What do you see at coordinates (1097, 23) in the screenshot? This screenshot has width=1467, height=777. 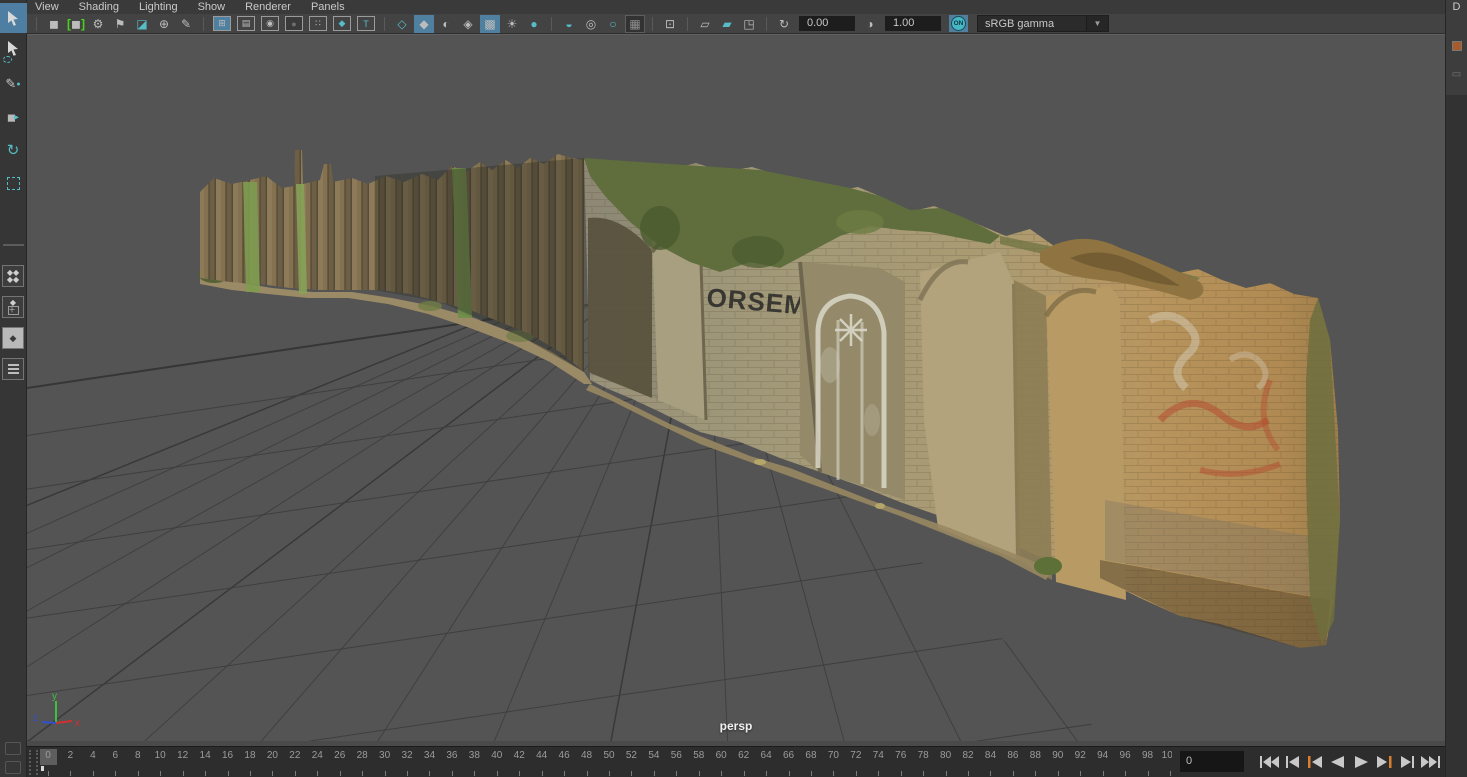 I see `chevron-down-icon: ▼` at bounding box center [1097, 23].